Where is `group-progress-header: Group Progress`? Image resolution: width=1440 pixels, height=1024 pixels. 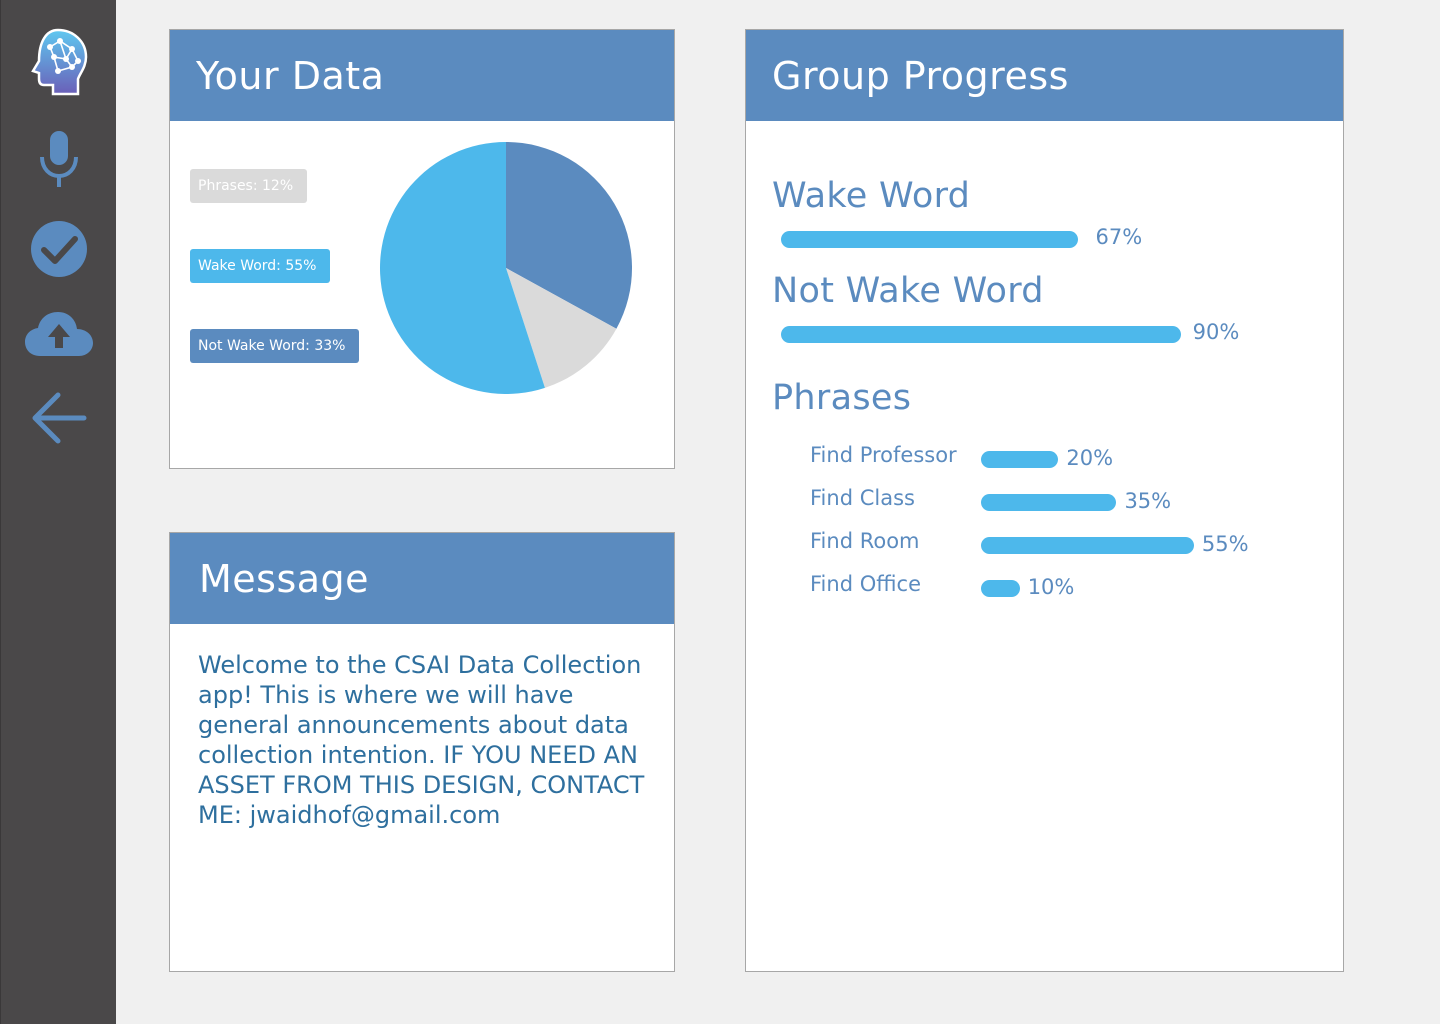
group-progress-header: Group Progress is located at coordinates (1044, 75).